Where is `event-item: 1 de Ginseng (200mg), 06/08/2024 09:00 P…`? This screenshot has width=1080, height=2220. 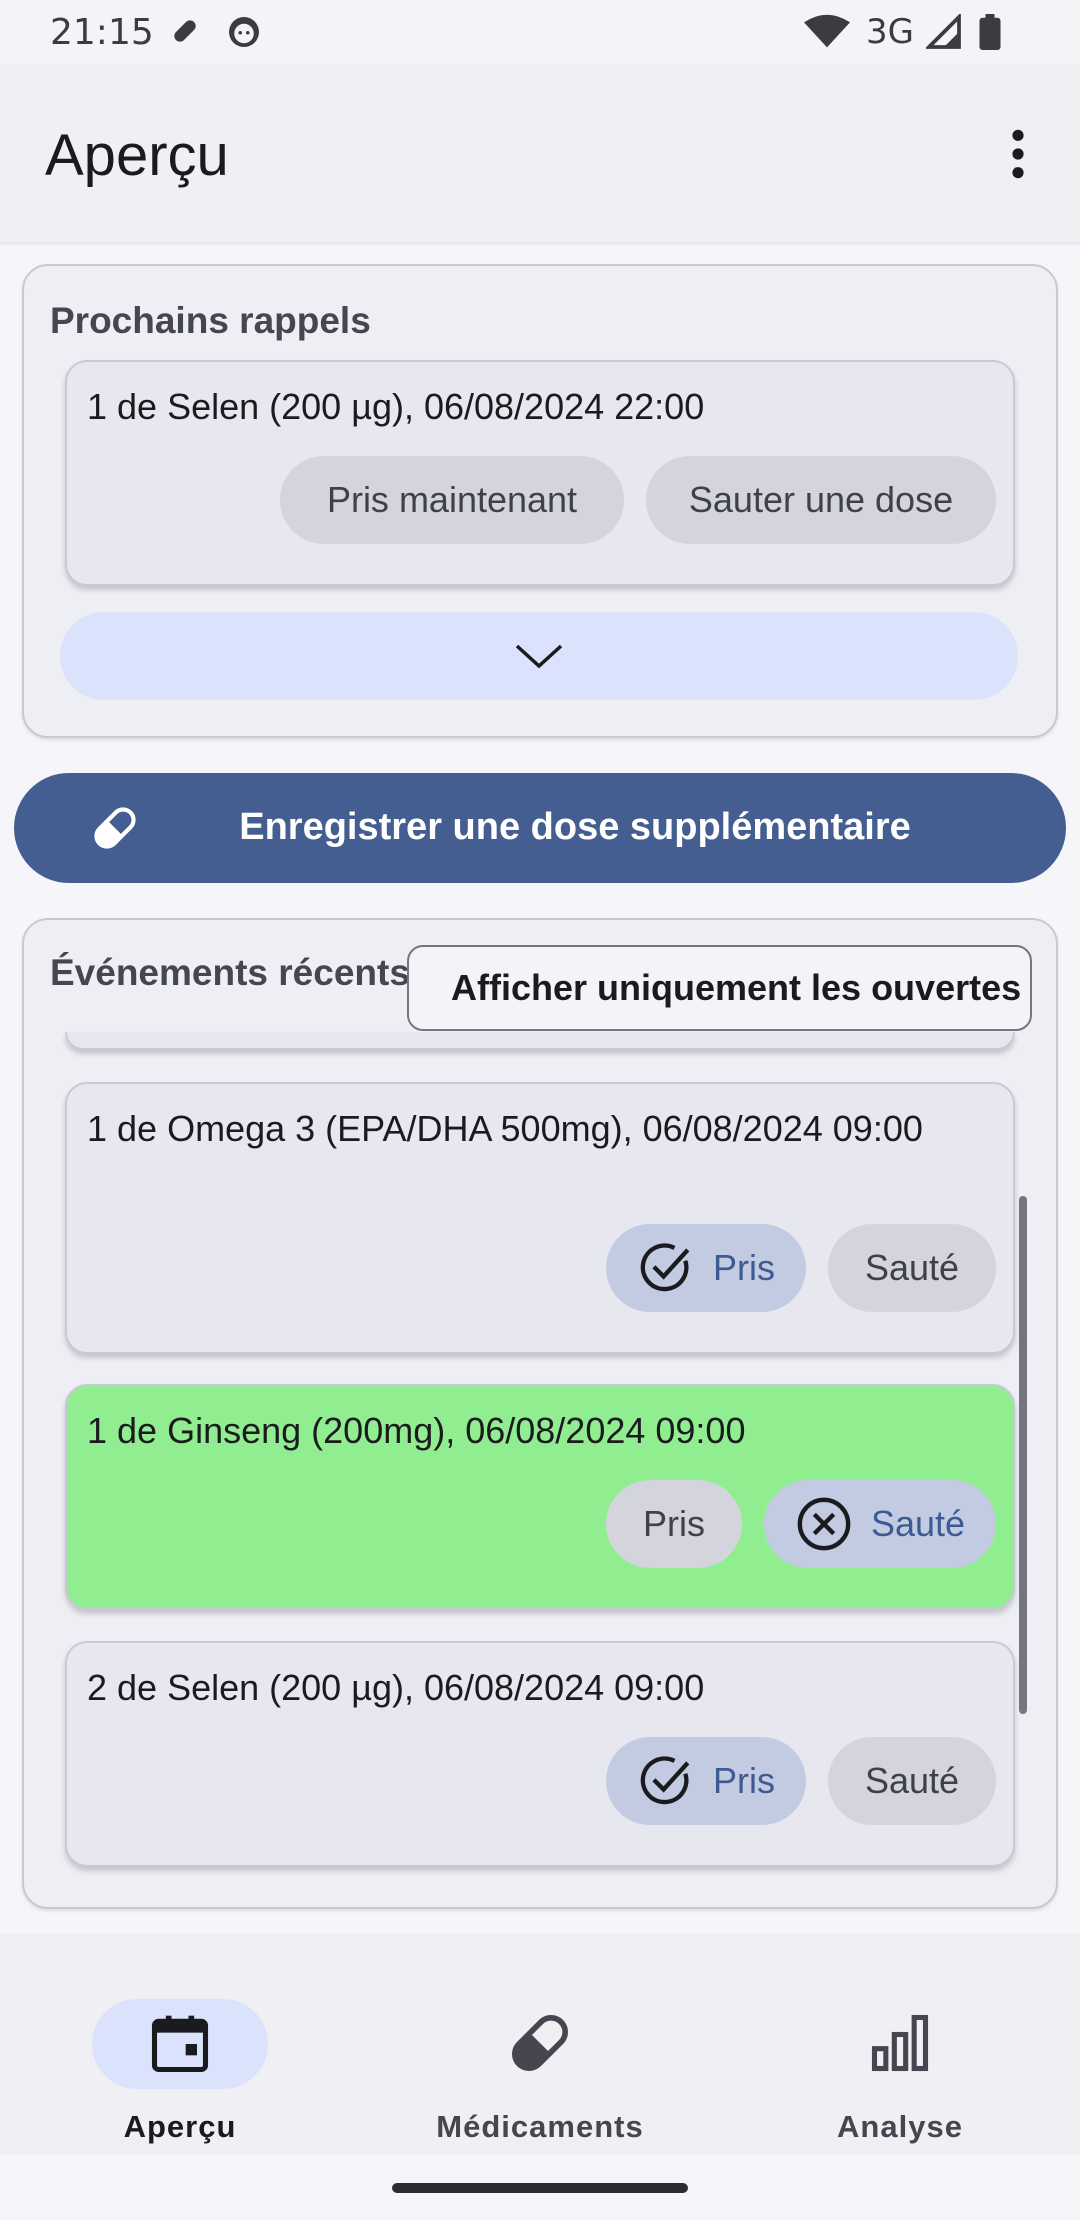 event-item: 1 de Ginseng (200mg), 06/08/2024 09:00 P… is located at coordinates (540, 1497).